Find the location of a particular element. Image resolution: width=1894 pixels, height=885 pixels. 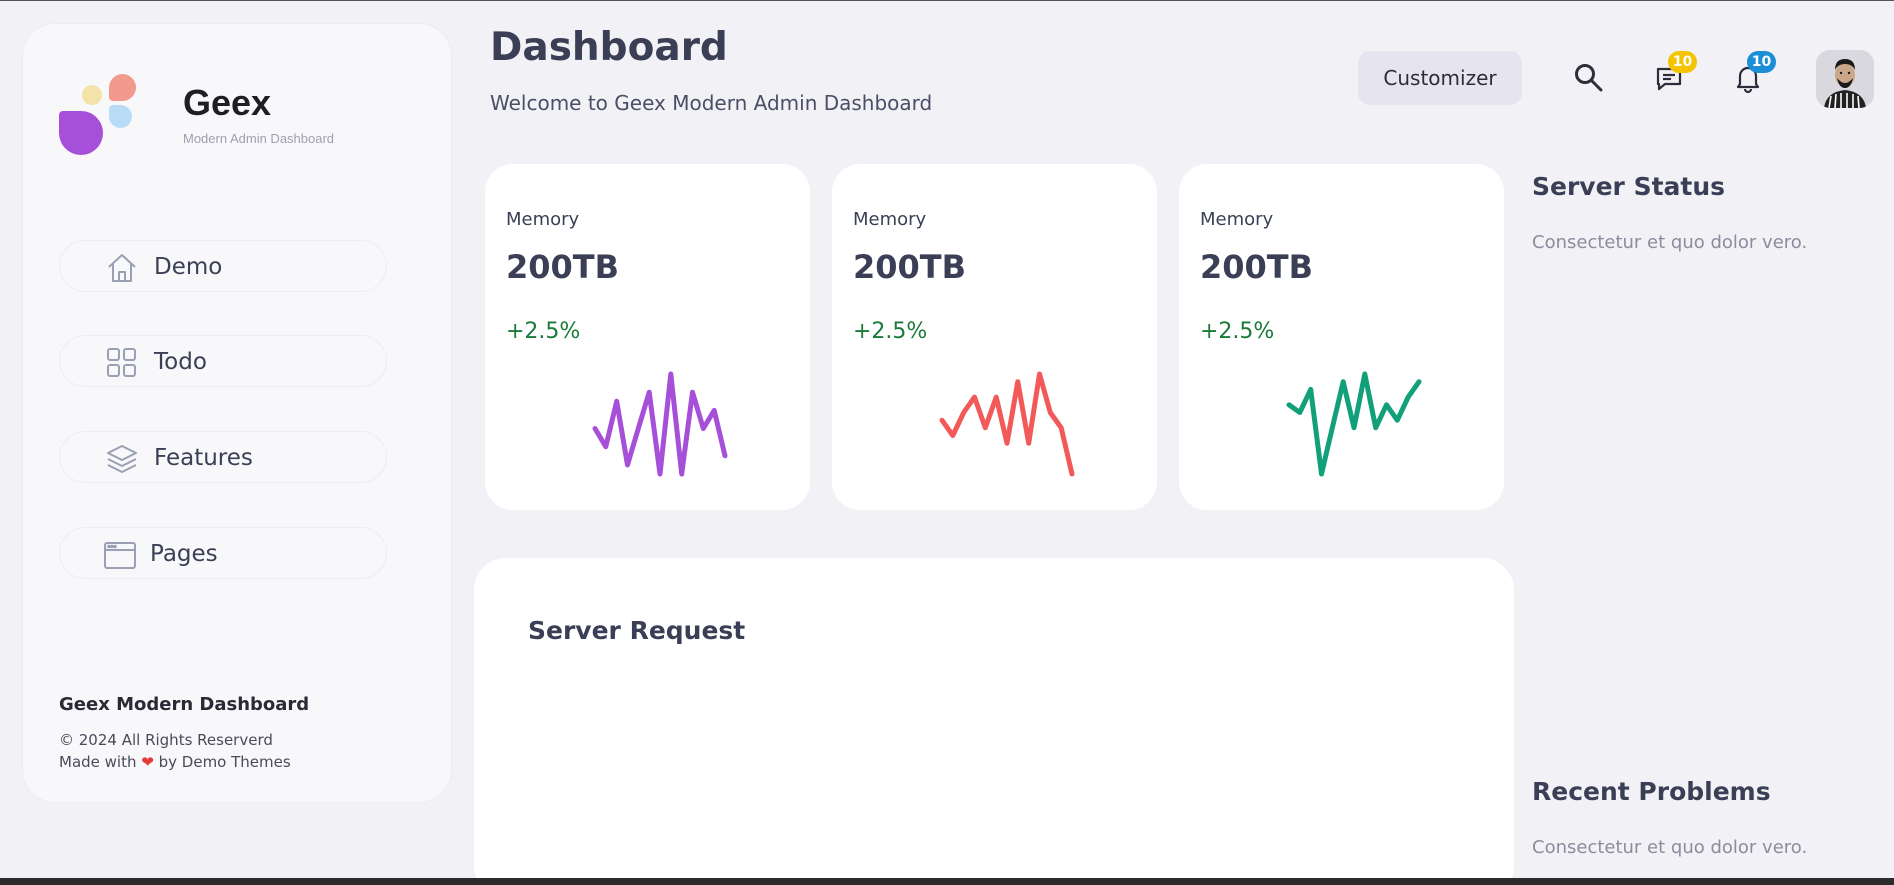

sidebar-item-label: Todo is located at coordinates (180, 362).